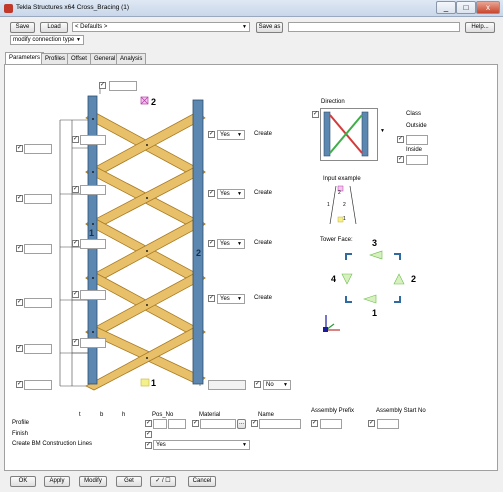 This screenshot has width=503, height=492. I want to click on load-button: Load, so click(54, 27).